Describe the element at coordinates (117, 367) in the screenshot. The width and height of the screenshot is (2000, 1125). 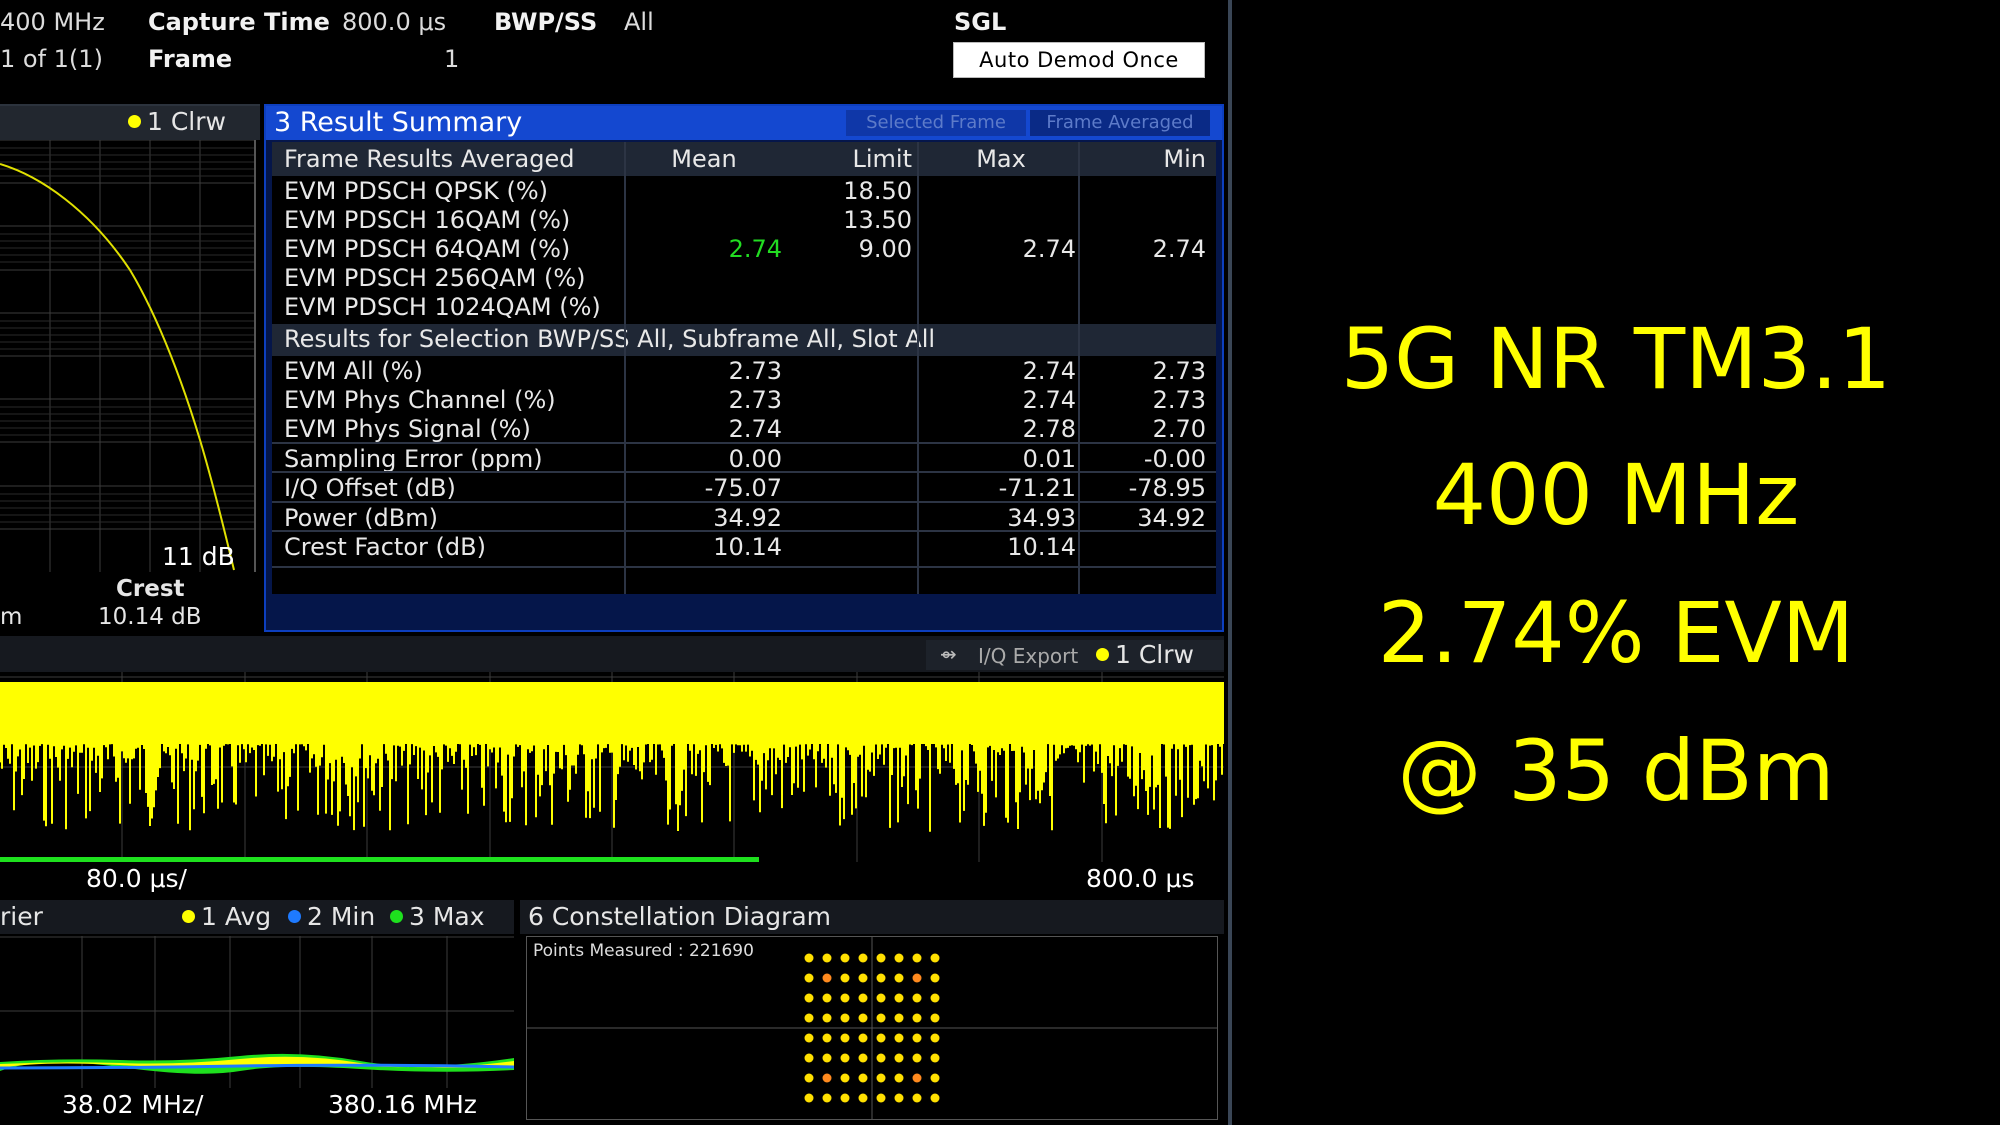
I see `ccdf-trace` at that location.